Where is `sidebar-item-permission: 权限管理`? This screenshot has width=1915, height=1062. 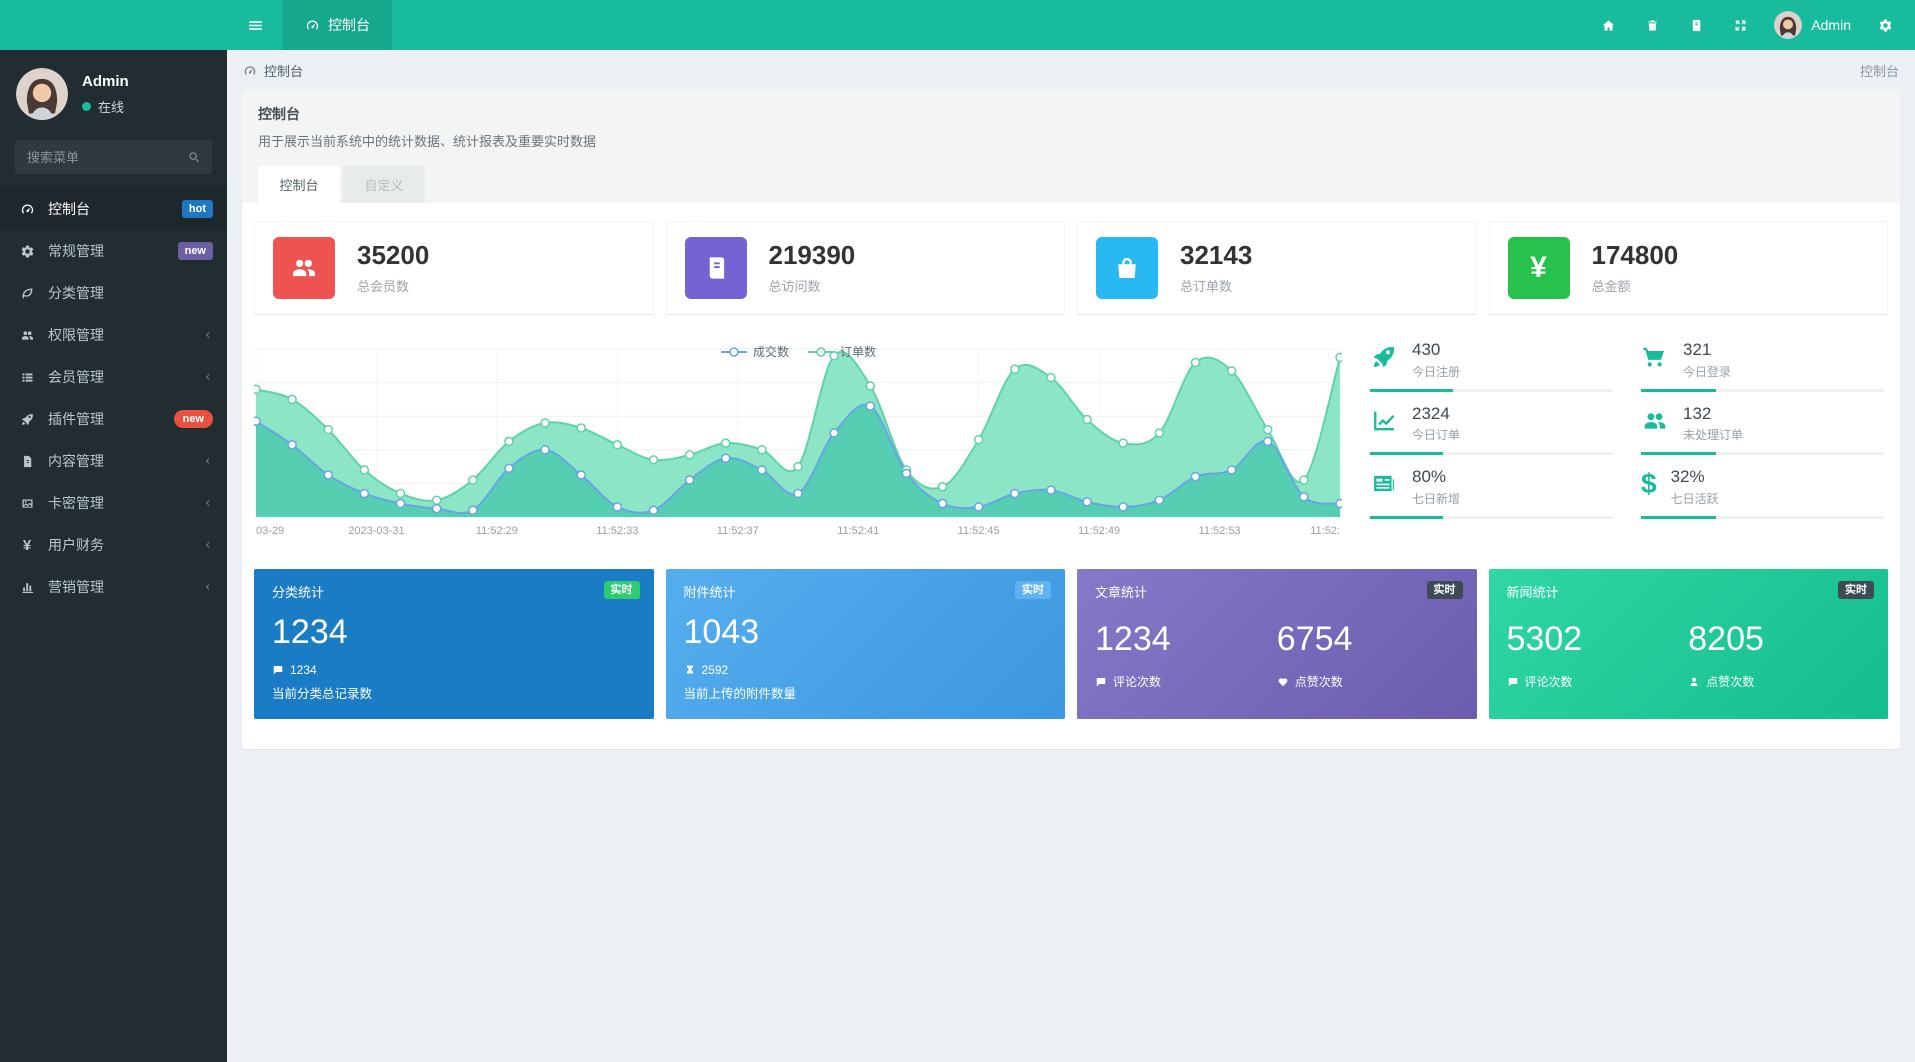
sidebar-item-permission: 权限管理 is located at coordinates (113, 335).